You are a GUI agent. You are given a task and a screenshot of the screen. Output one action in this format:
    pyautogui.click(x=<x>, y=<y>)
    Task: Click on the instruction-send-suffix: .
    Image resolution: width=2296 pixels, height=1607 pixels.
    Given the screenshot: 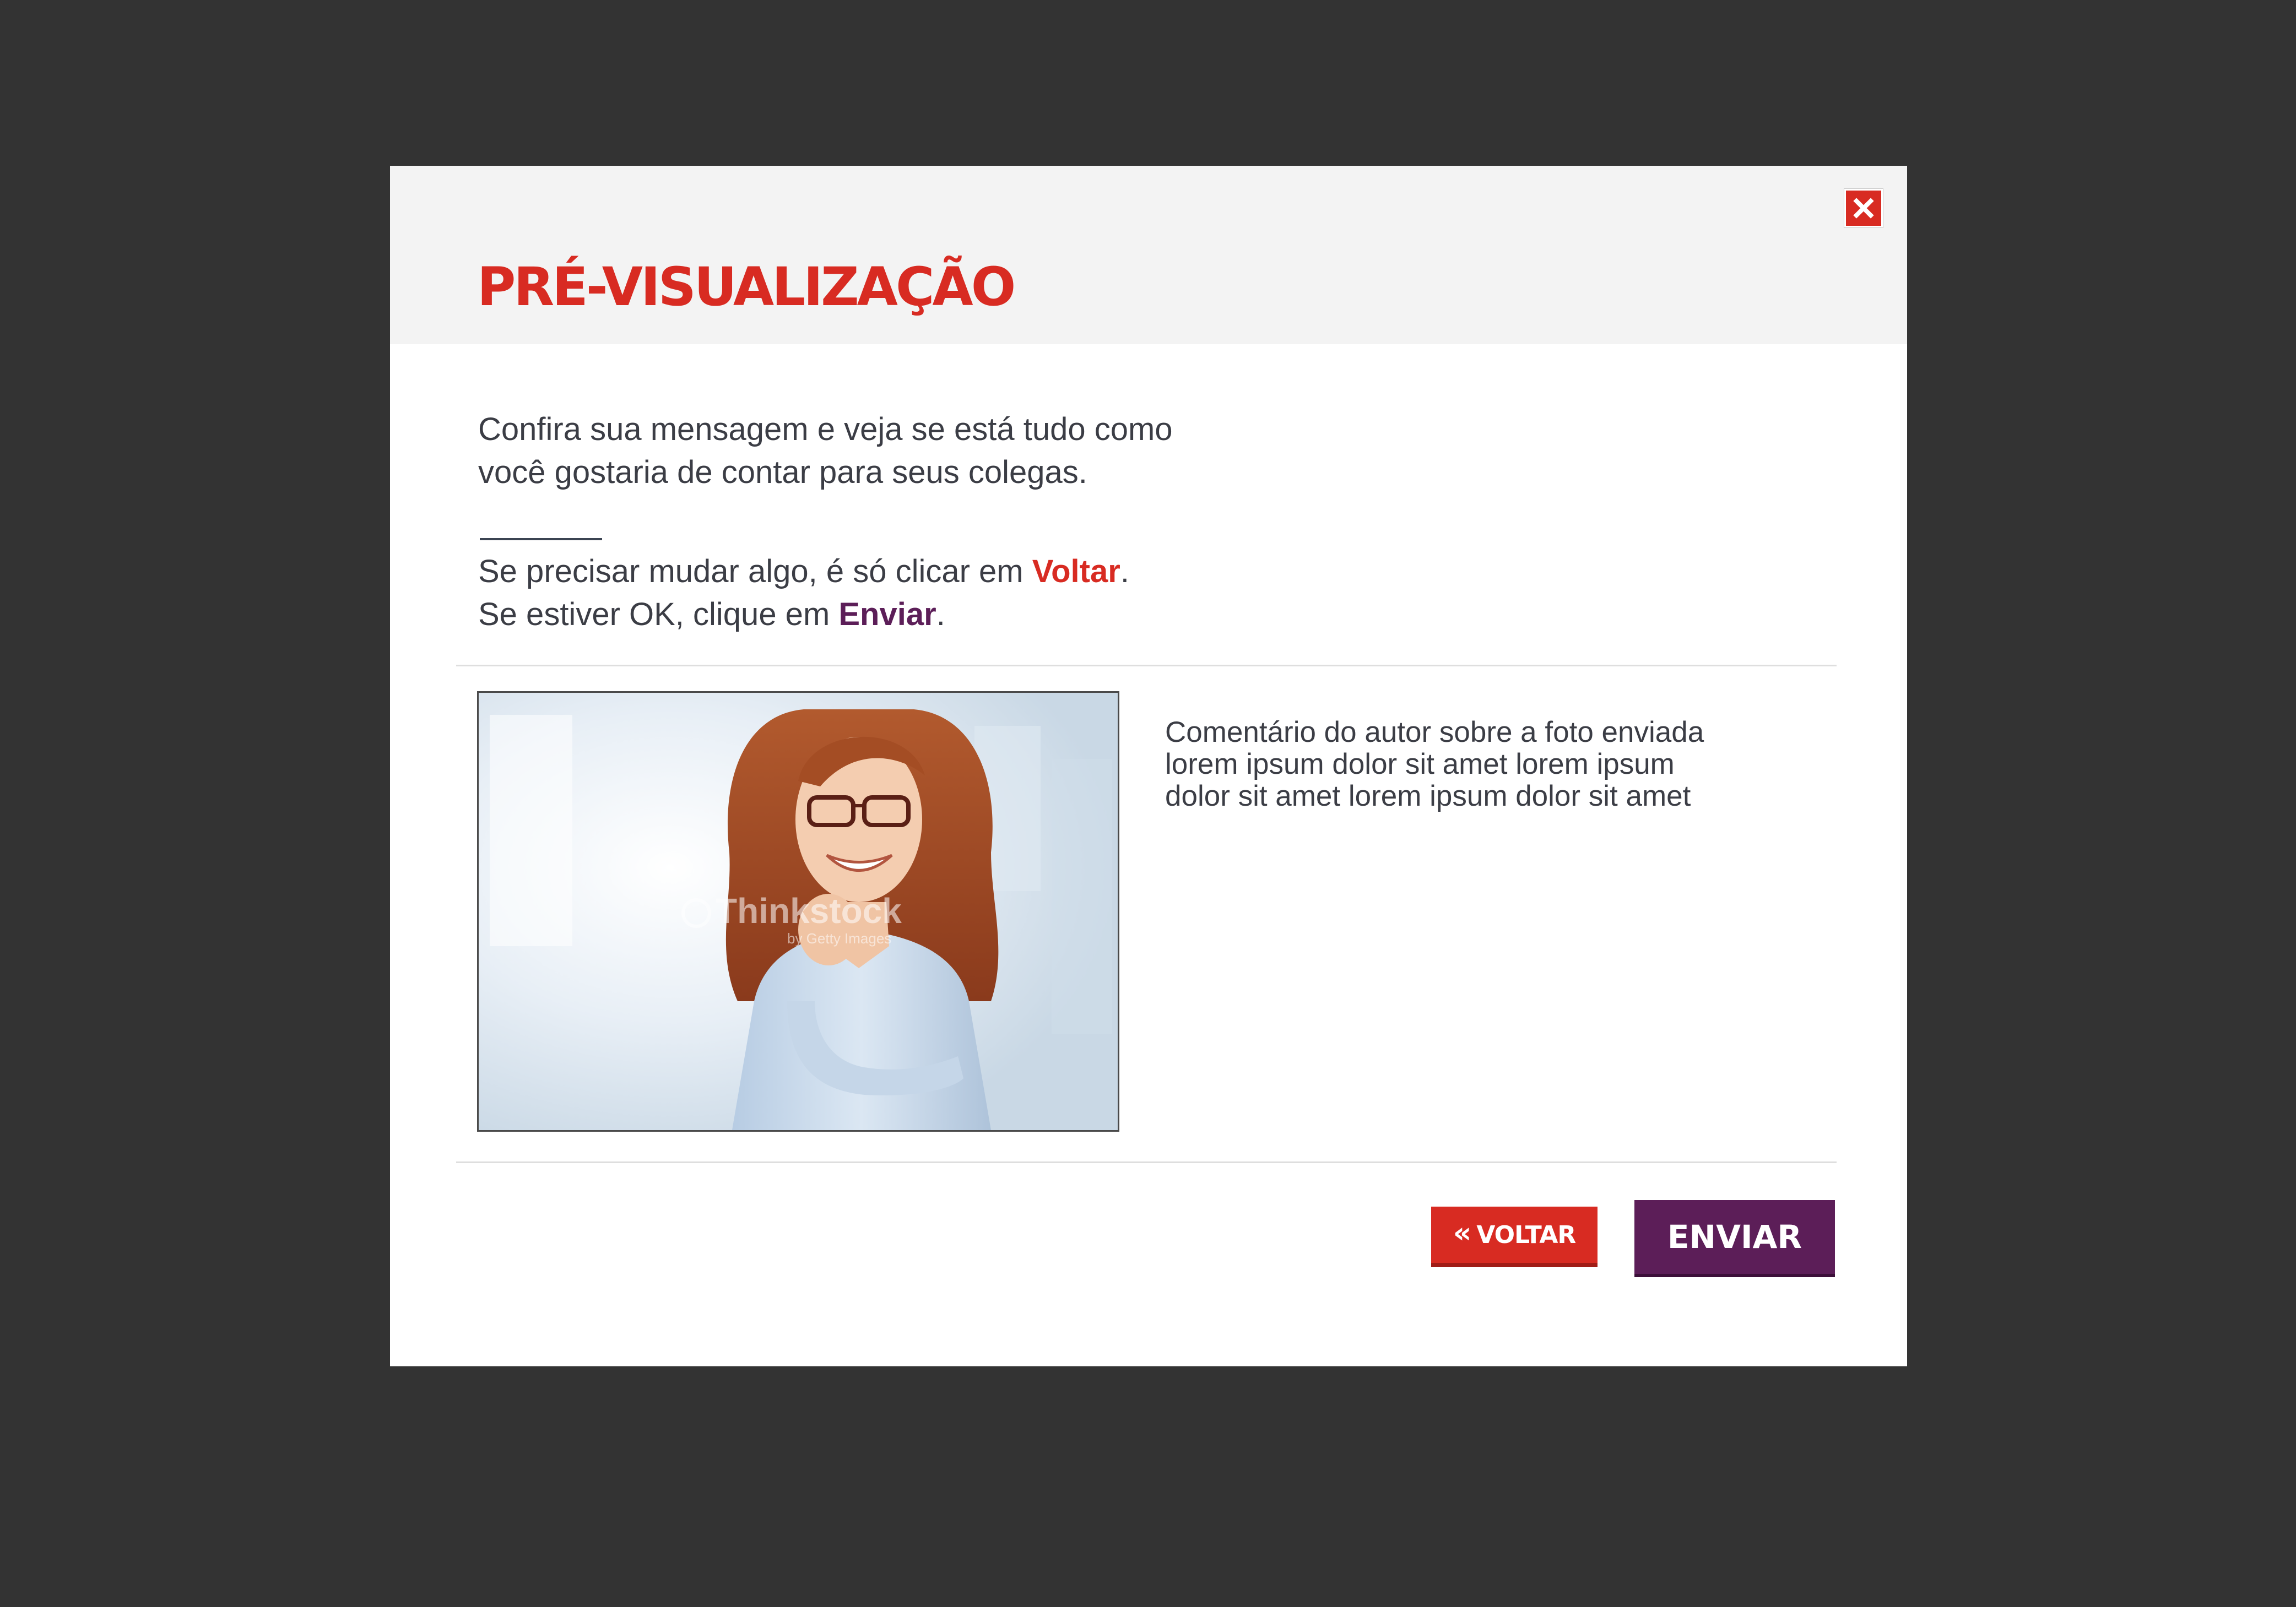 What is the action you would take?
    pyautogui.click(x=940, y=614)
    